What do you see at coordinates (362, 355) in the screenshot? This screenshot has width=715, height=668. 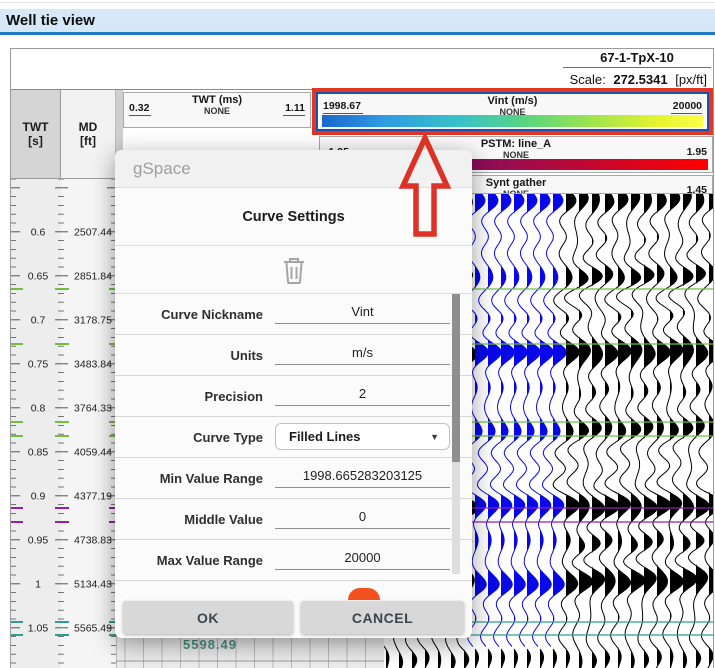 I see `units-input: m/s` at bounding box center [362, 355].